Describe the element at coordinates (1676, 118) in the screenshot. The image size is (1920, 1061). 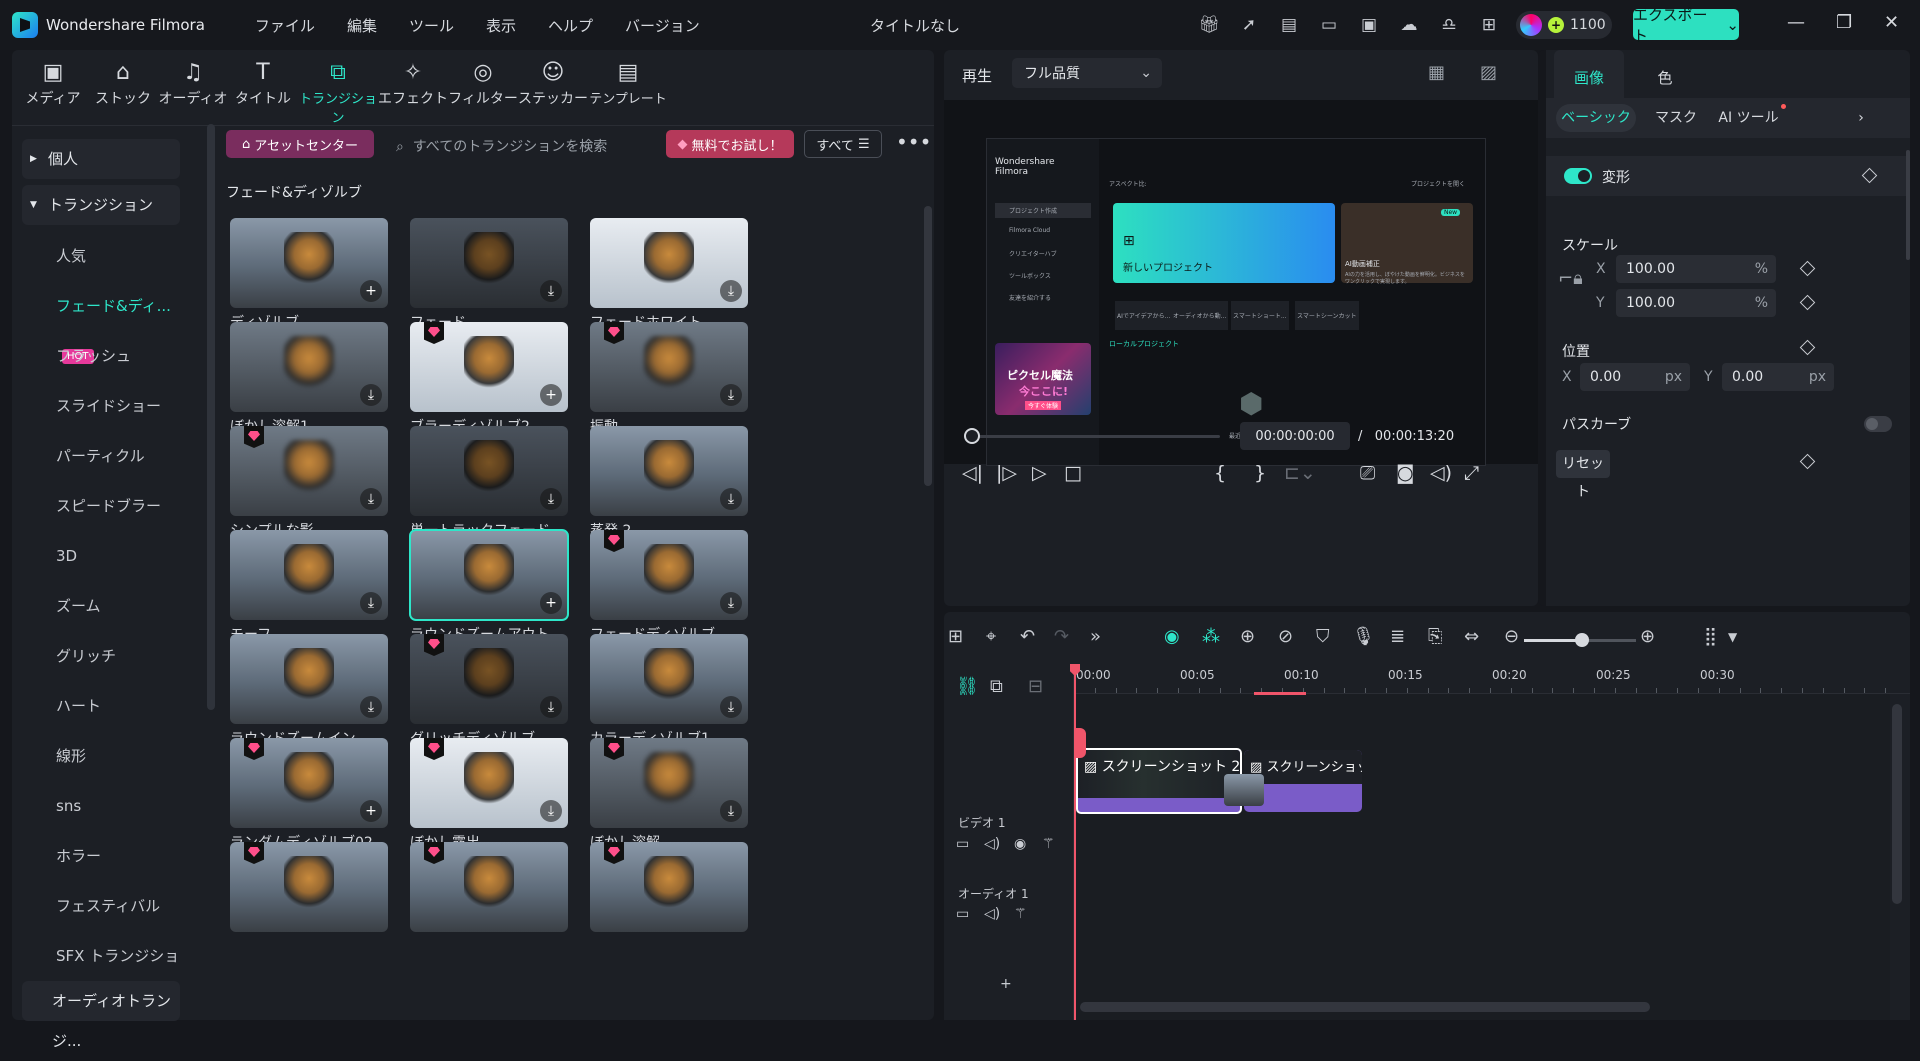
I see `subtab-mask: マスク` at that location.